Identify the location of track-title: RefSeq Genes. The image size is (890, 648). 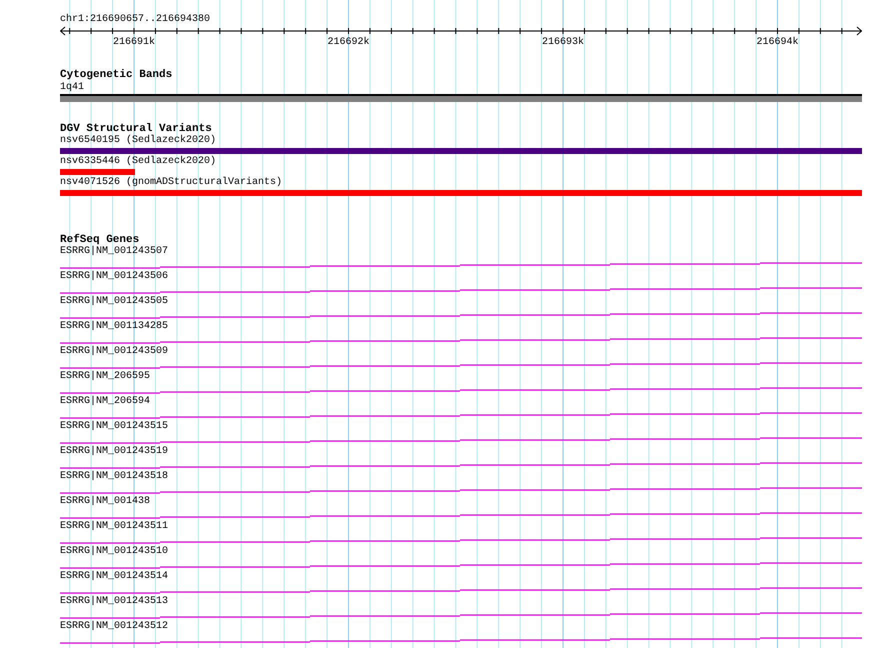
(100, 240).